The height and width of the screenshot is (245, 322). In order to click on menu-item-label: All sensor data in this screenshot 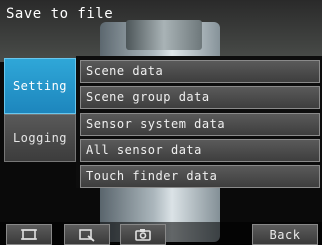, I will do `click(144, 150)`.